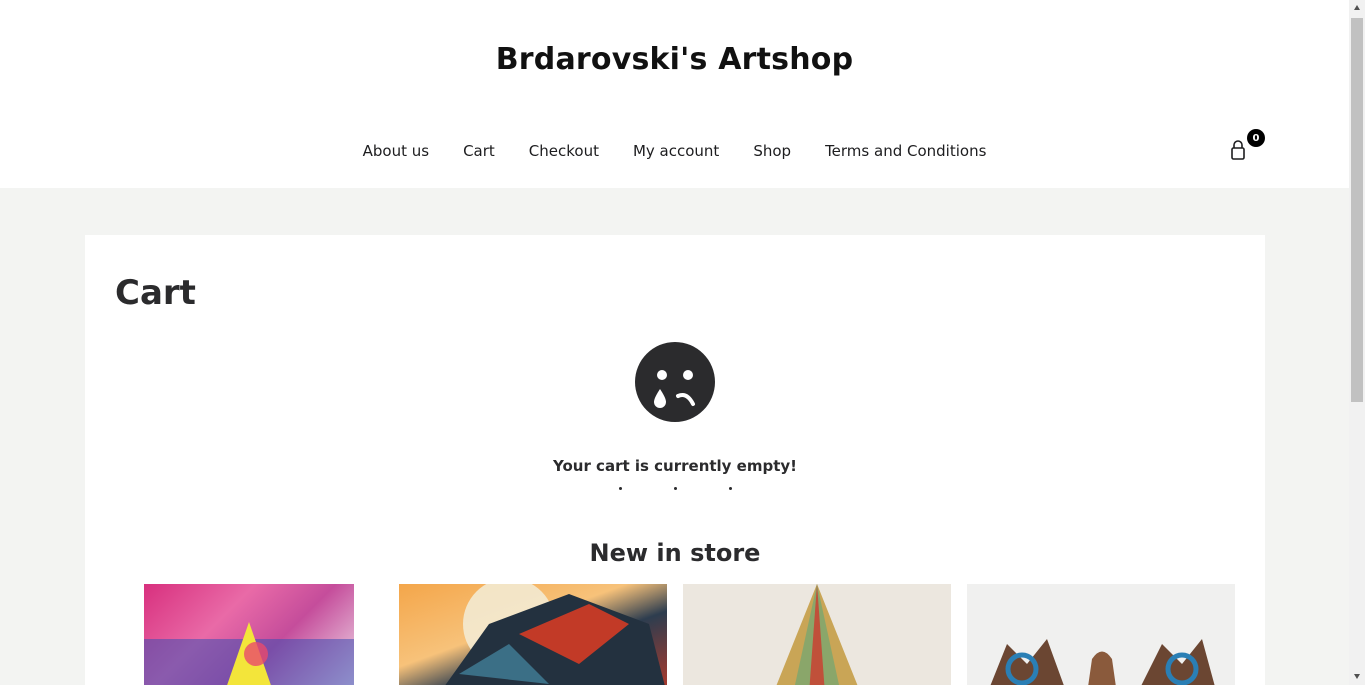 The height and width of the screenshot is (685, 1365). What do you see at coordinates (479, 151) in the screenshot?
I see `nav-item-cart: Cart` at bounding box center [479, 151].